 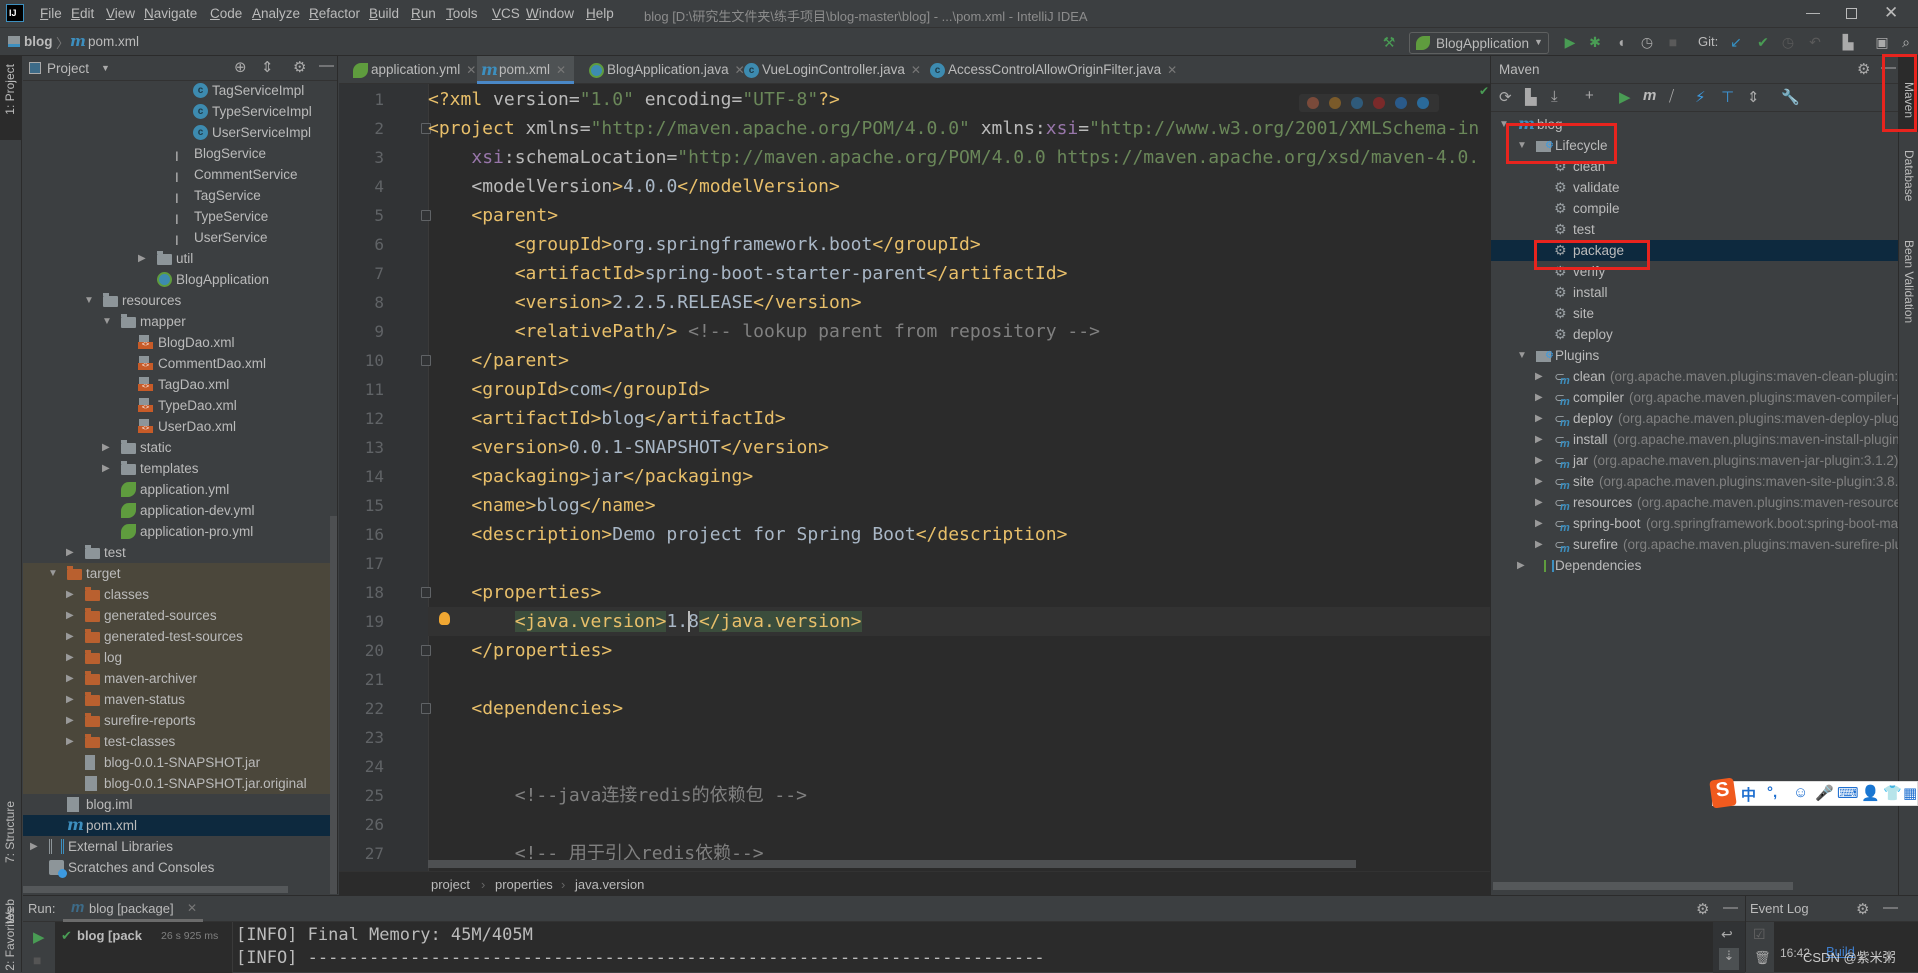 What do you see at coordinates (384, 13) in the screenshot?
I see `menu-build: Build` at bounding box center [384, 13].